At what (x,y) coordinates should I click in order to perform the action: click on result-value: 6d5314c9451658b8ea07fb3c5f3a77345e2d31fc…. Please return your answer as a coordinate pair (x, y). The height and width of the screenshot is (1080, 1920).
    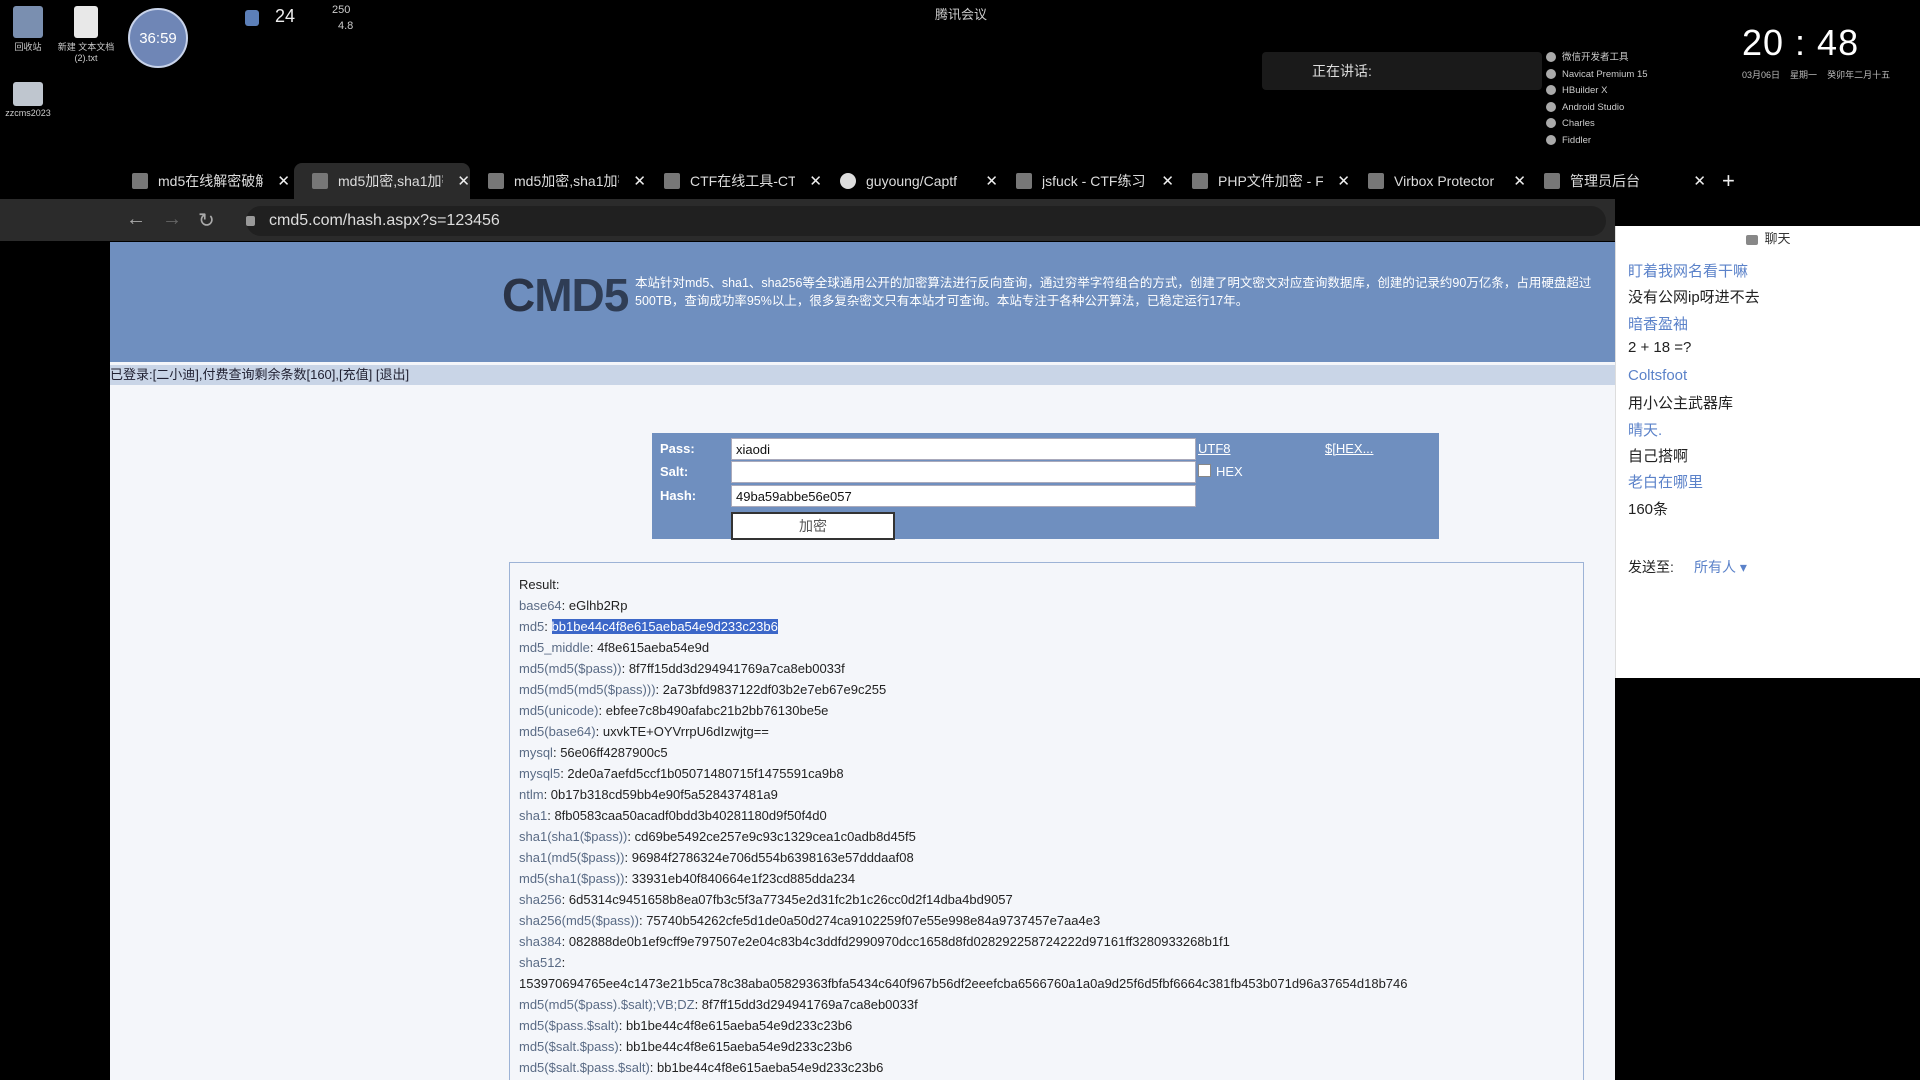
    Looking at the image, I should click on (791, 899).